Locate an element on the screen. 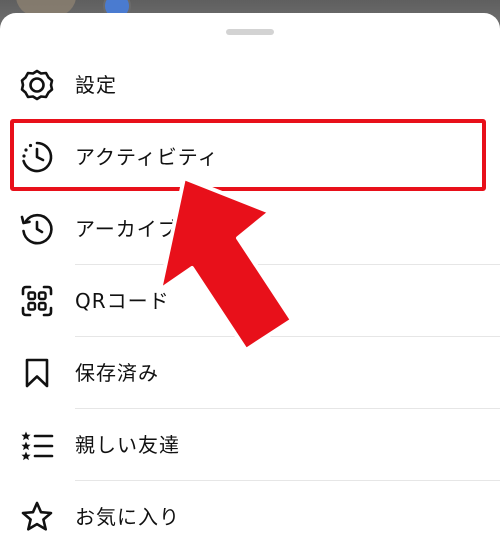 The height and width of the screenshot is (545, 500). menu-item-label: アクティビティ is located at coordinates (147, 157).